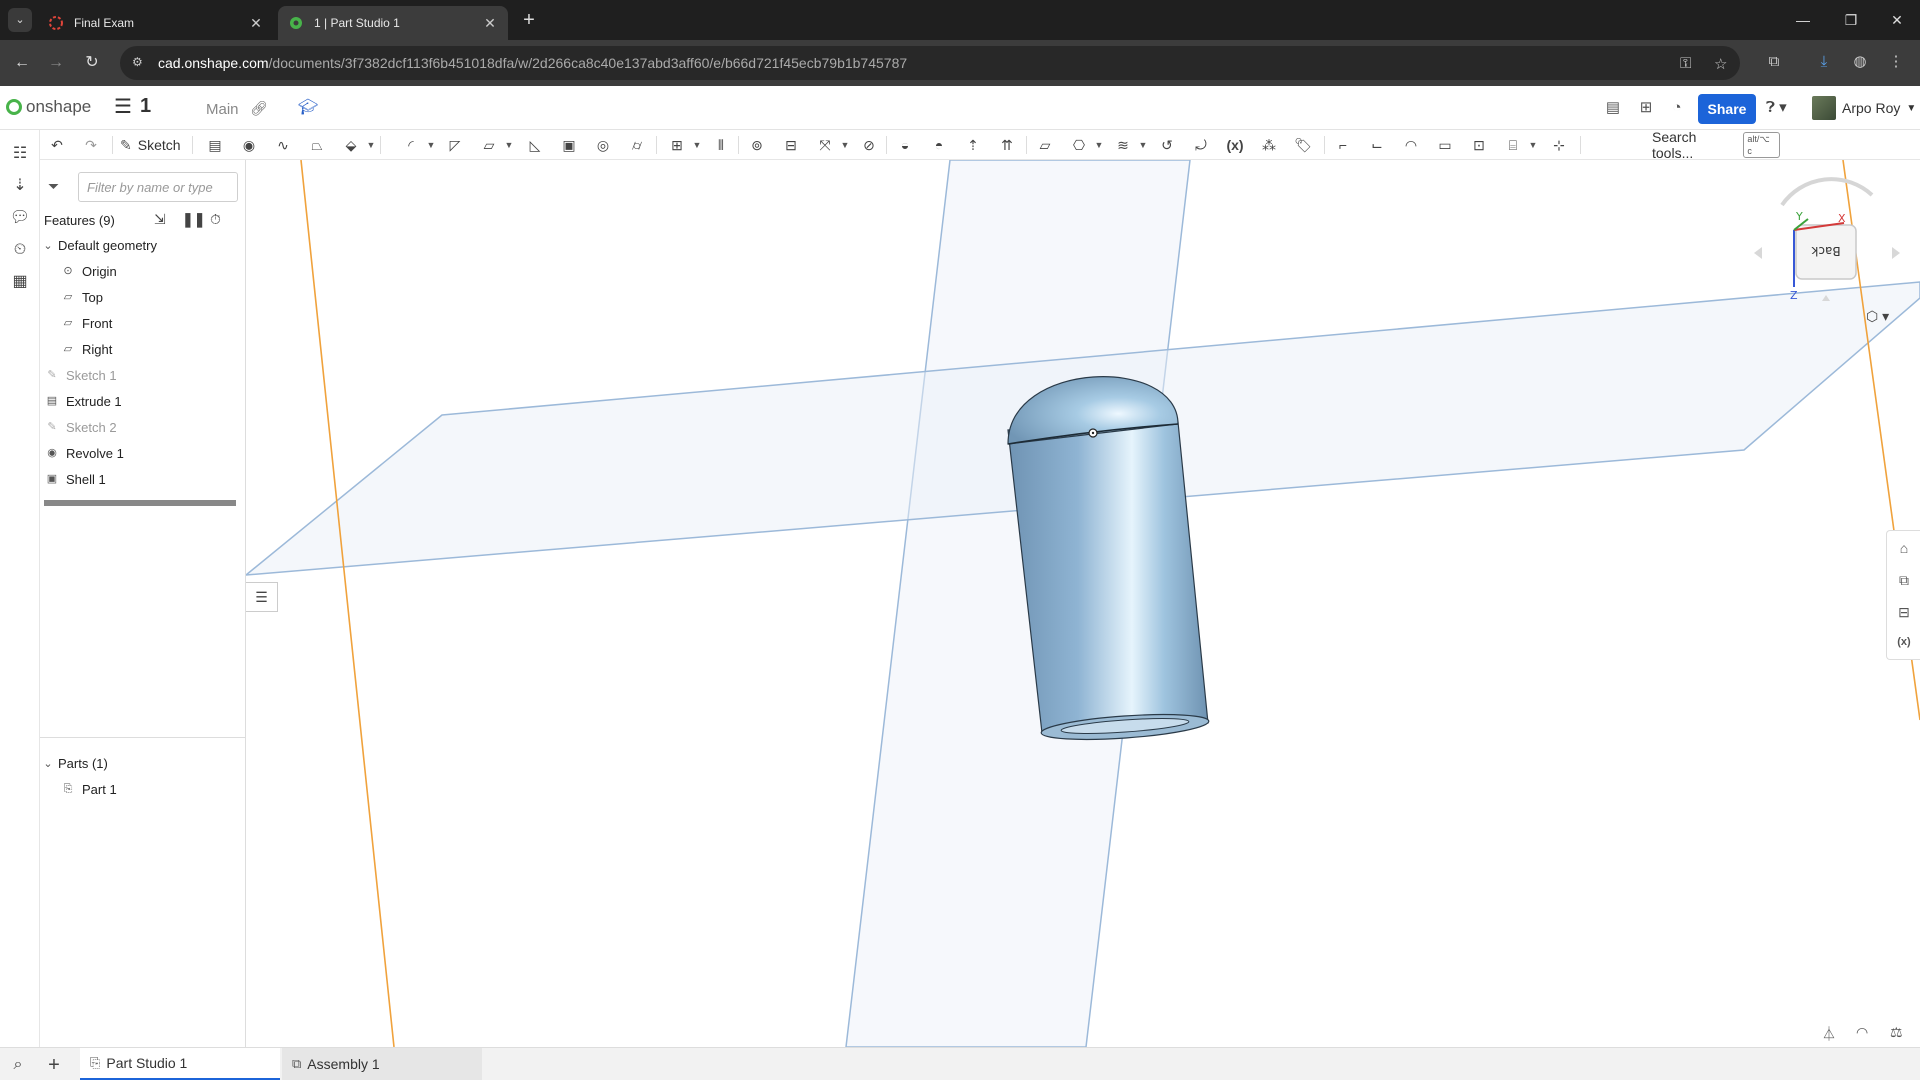 The image size is (1920, 1080). I want to click on view-options-dropdown: ⬡ ▾, so click(1877, 316).